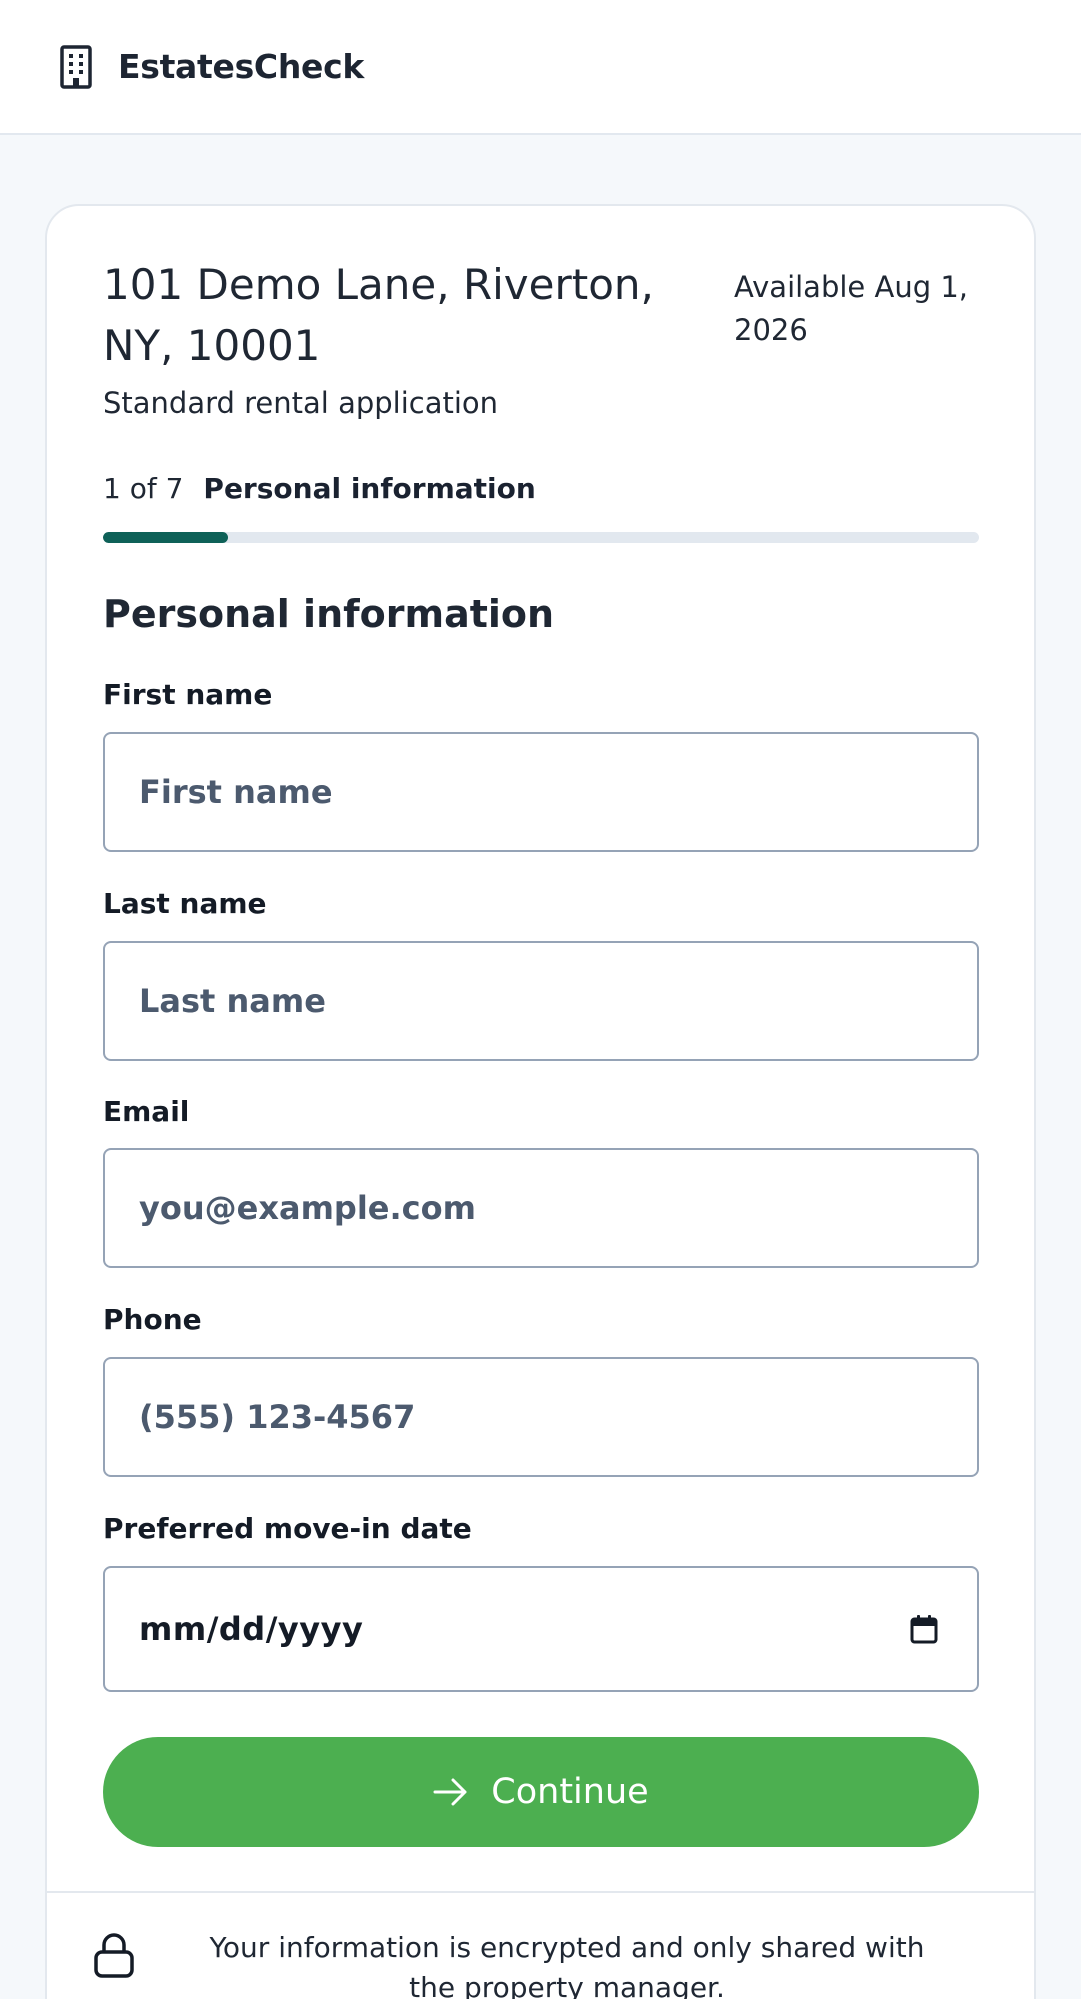  Describe the element at coordinates (541, 537) in the screenshot. I see `progress-bar` at that location.